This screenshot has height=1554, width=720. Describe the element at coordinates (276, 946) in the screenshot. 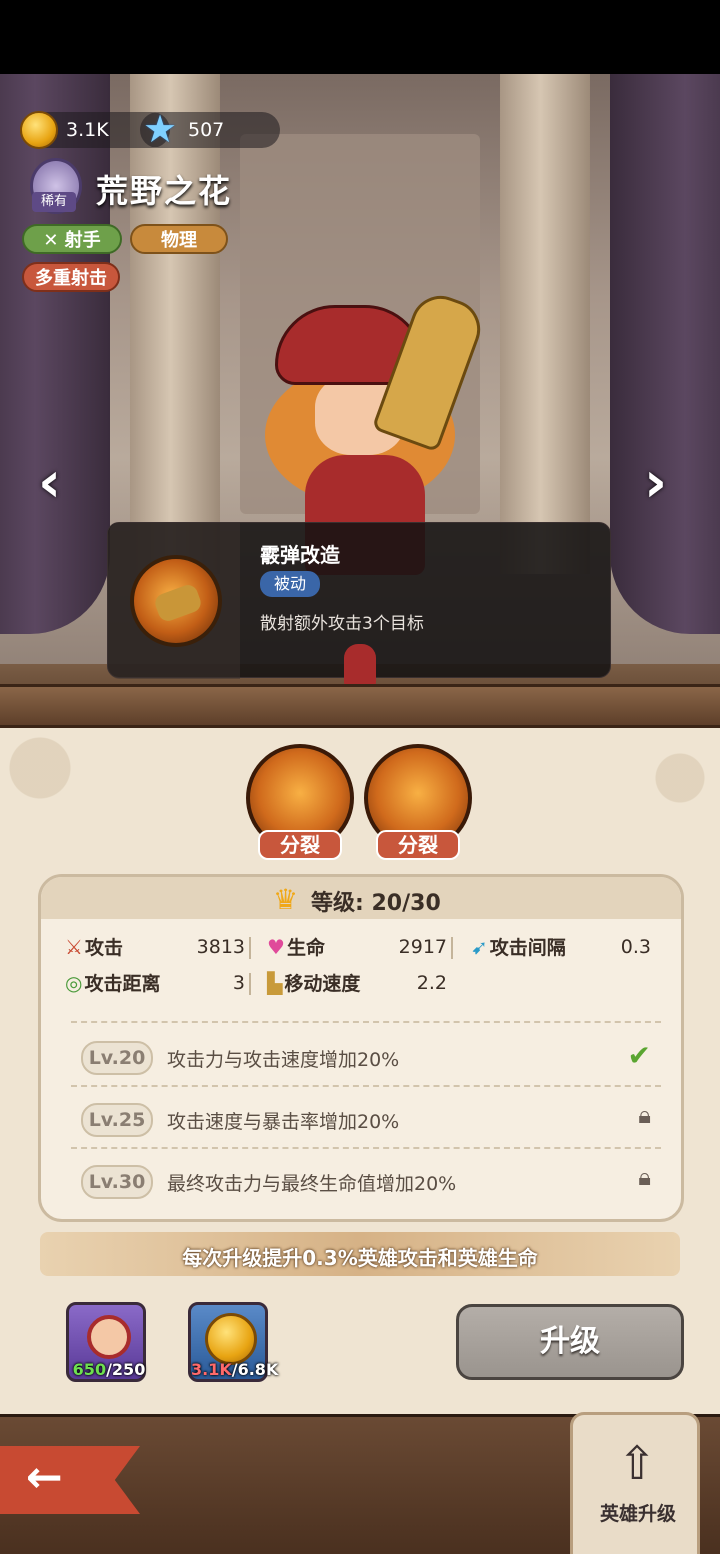

I see `heart-icon: ♥` at that location.